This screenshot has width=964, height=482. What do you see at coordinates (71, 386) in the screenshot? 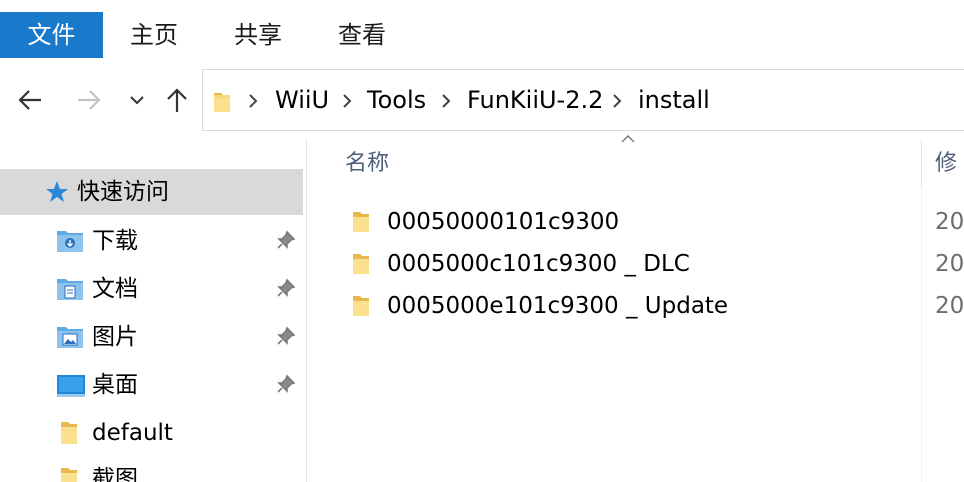
I see `desktop-folder-icon` at bounding box center [71, 386].